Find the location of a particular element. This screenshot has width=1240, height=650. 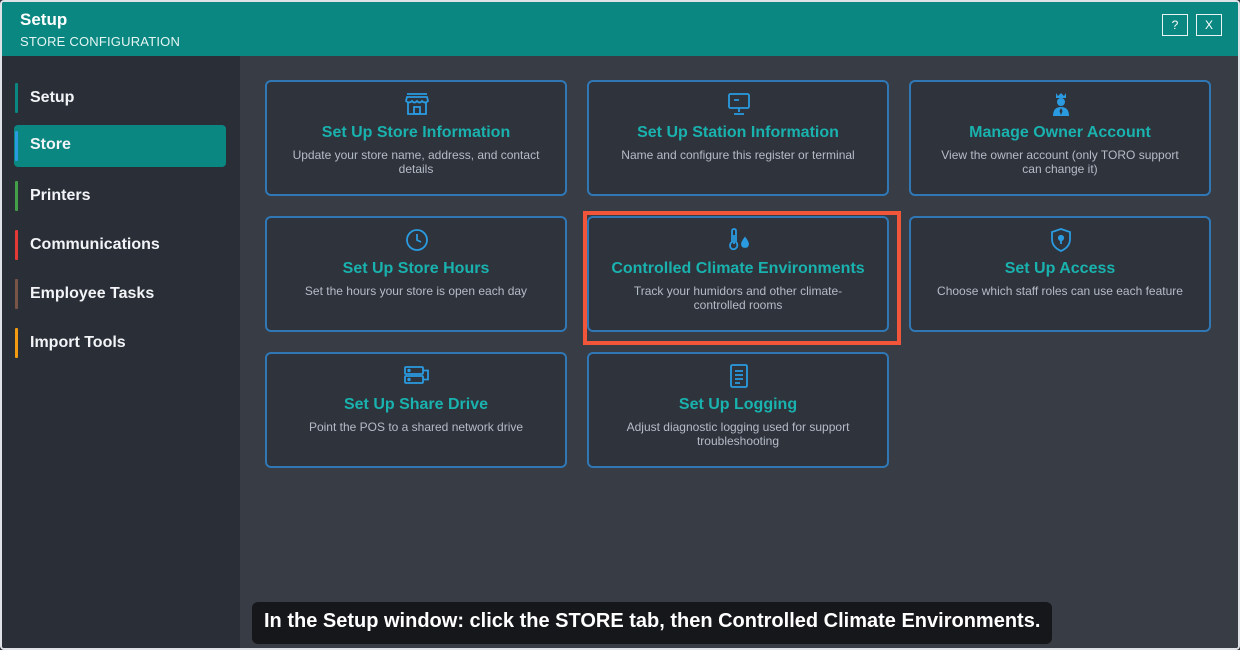

thermometer-droplet-icon is located at coordinates (739, 240).